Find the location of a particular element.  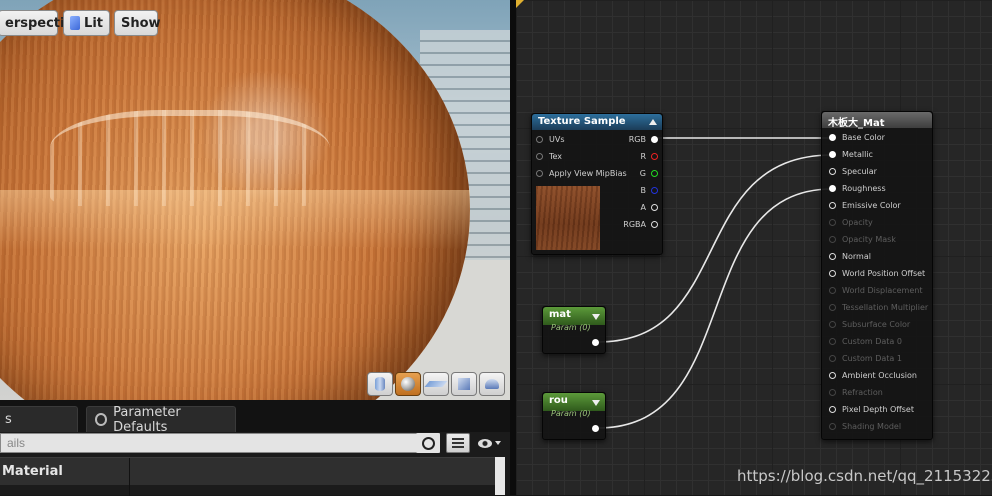

pin-row-b: B is located at coordinates (649, 190).